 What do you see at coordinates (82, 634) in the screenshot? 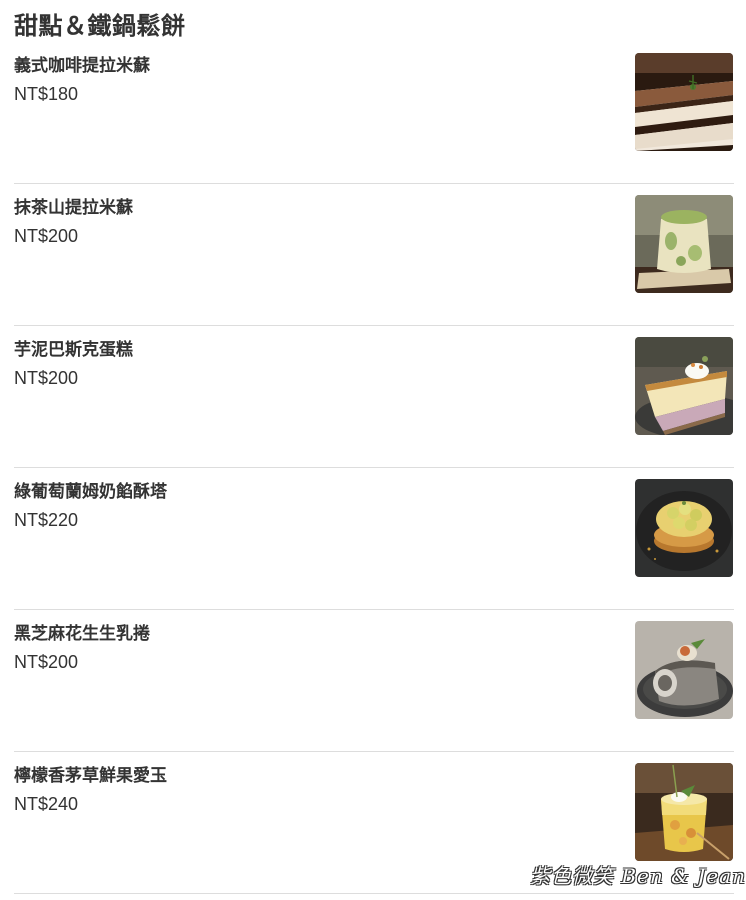
I see `item-name: 黑芝麻花生生乳捲` at bounding box center [82, 634].